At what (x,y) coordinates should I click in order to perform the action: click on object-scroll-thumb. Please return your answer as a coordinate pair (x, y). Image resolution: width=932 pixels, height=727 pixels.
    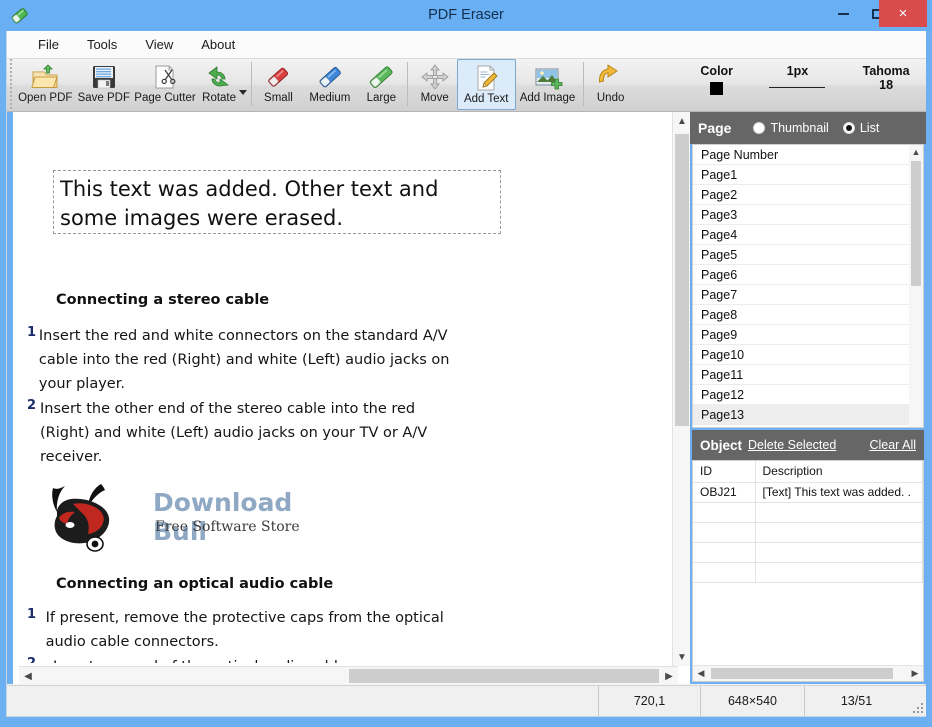
    Looking at the image, I should click on (802, 673).